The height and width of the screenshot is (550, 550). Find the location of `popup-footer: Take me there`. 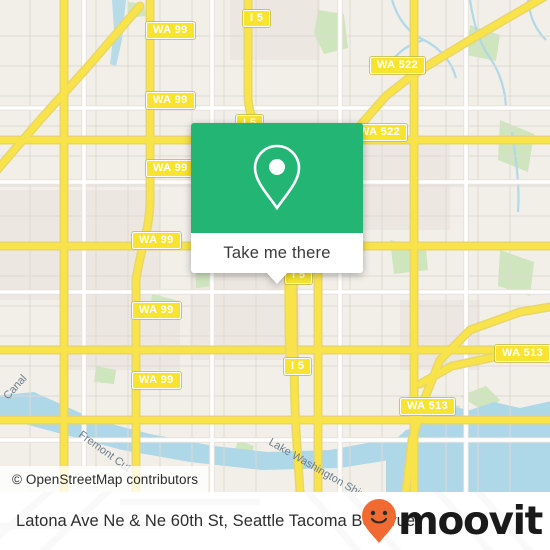

popup-footer: Take me there is located at coordinates (277, 258).